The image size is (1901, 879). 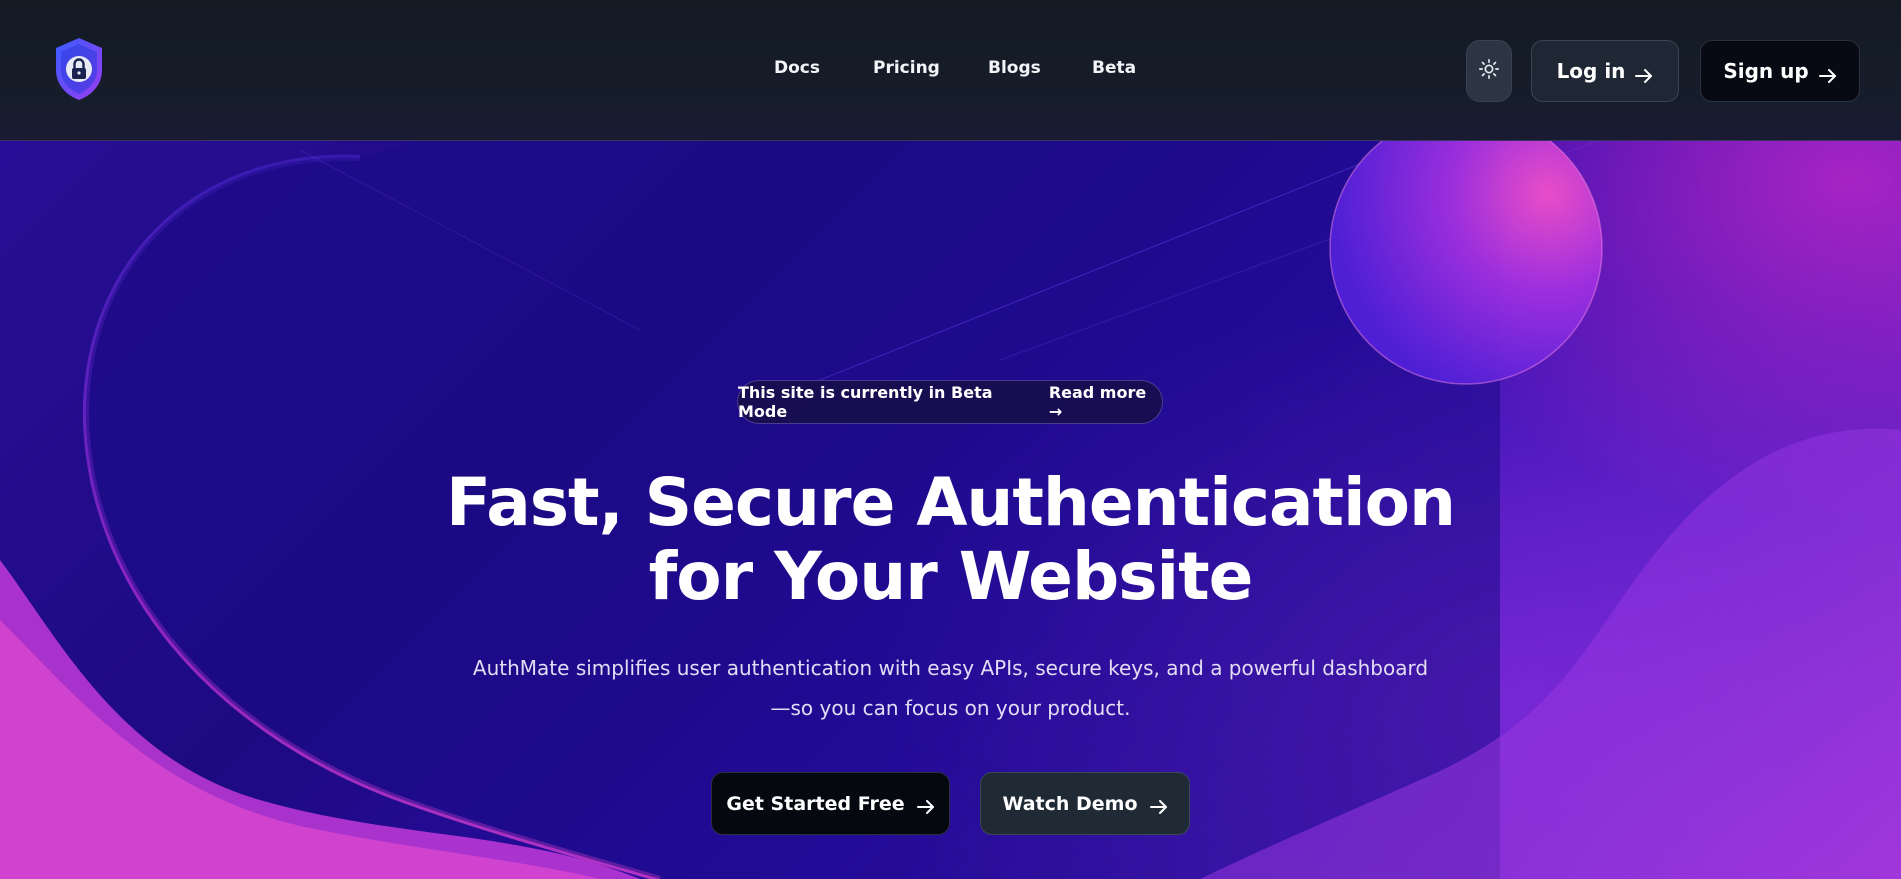 I want to click on login-label: Log in, so click(x=1591, y=71).